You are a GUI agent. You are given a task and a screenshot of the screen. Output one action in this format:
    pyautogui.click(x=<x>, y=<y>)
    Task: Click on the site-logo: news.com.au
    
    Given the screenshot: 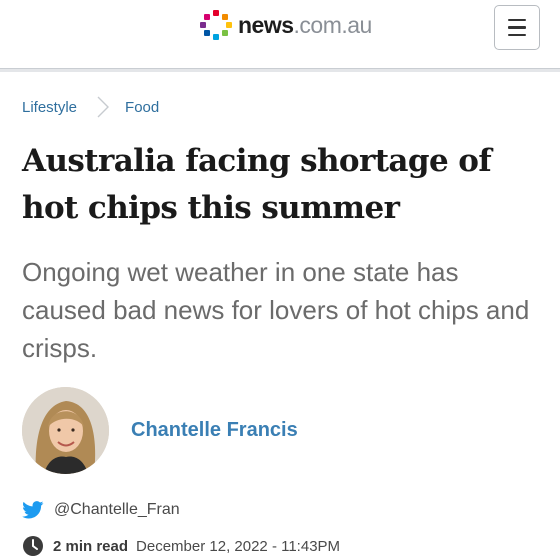 What is the action you would take?
    pyautogui.click(x=286, y=25)
    